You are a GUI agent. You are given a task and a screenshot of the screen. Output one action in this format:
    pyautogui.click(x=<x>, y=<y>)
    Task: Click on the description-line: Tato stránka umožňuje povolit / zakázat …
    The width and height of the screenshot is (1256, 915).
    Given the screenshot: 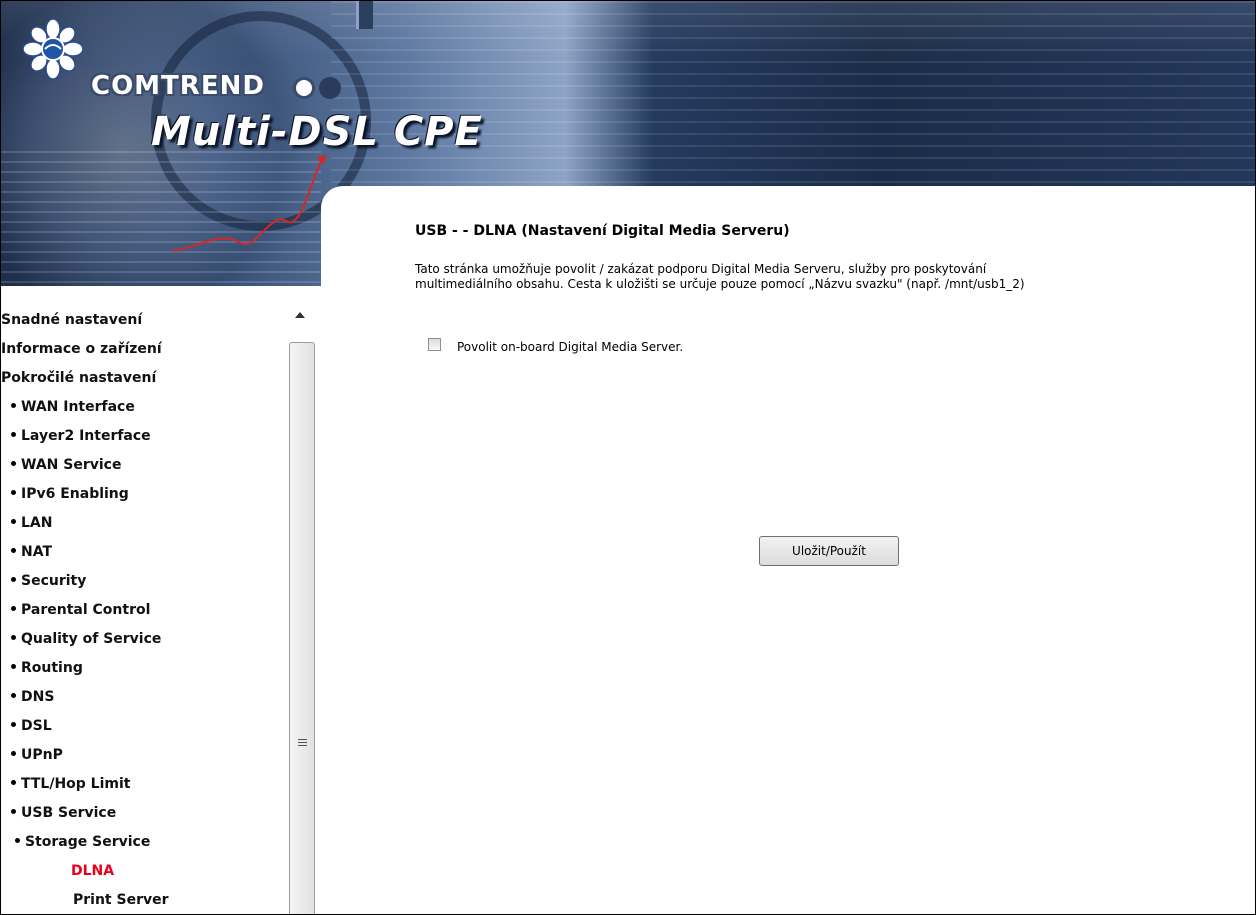 What is the action you would take?
    pyautogui.click(x=701, y=269)
    